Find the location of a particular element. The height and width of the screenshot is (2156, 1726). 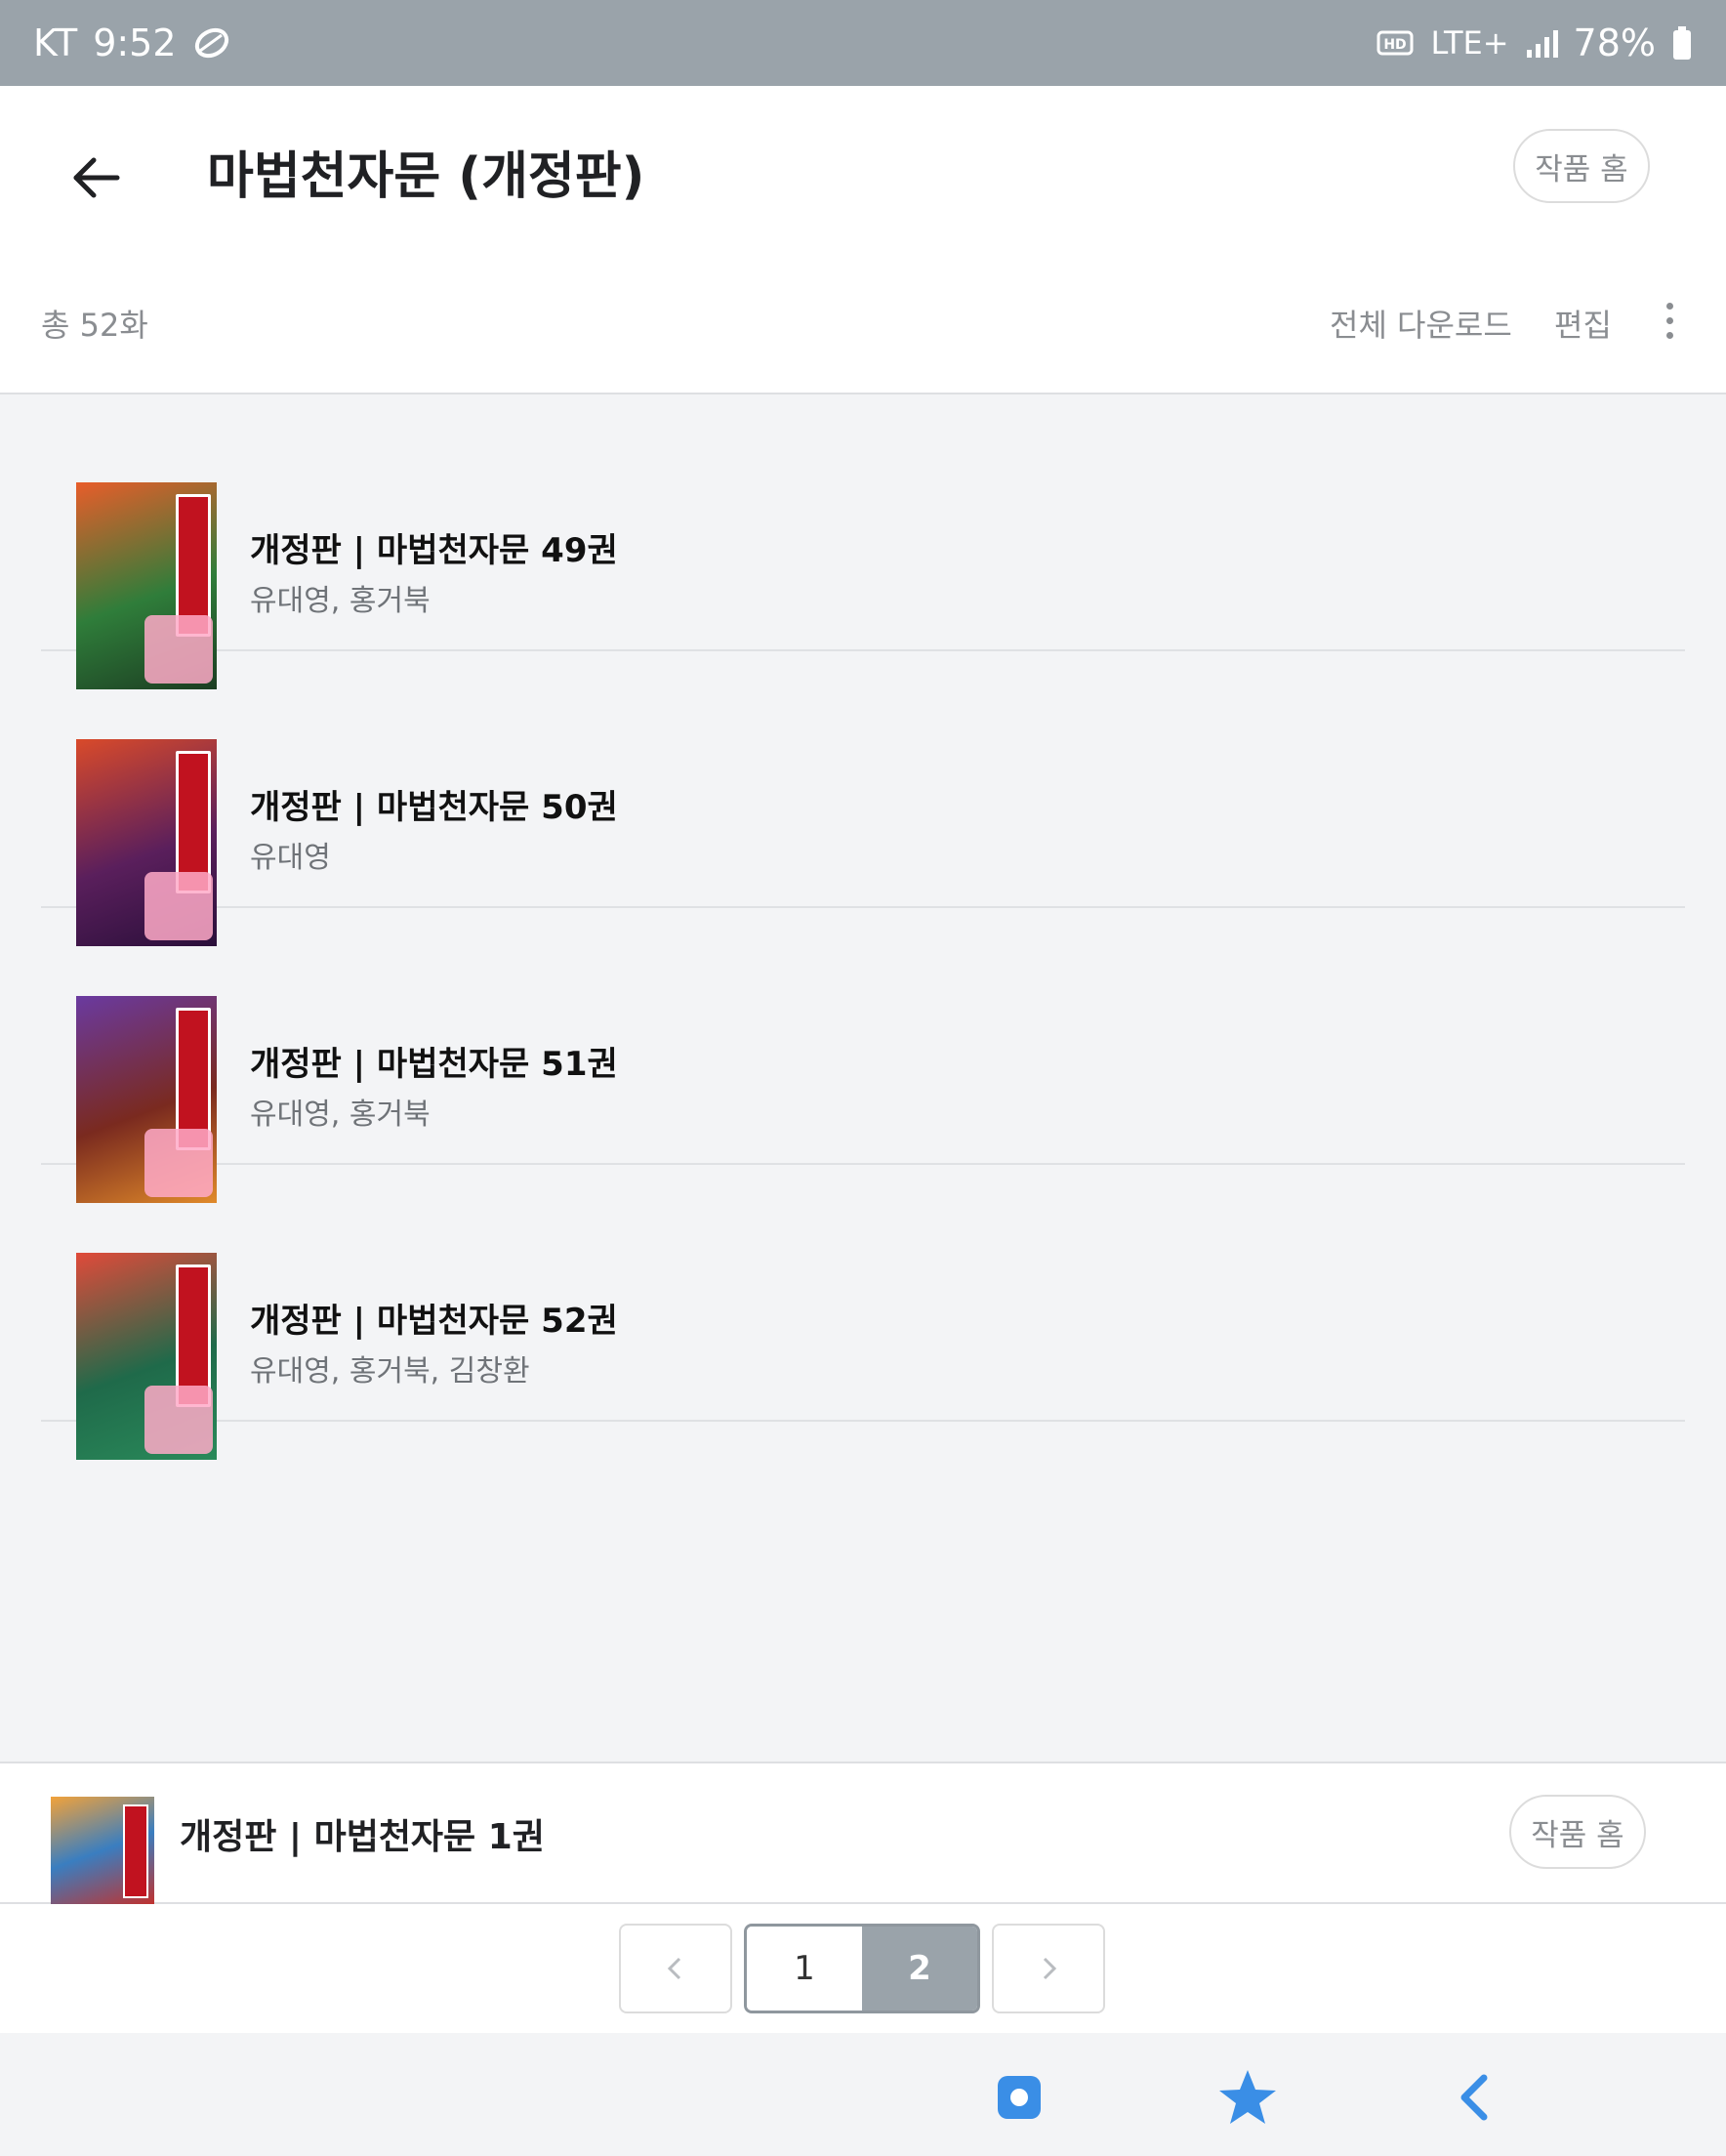

page-button-1: 1 is located at coordinates (804, 1969).